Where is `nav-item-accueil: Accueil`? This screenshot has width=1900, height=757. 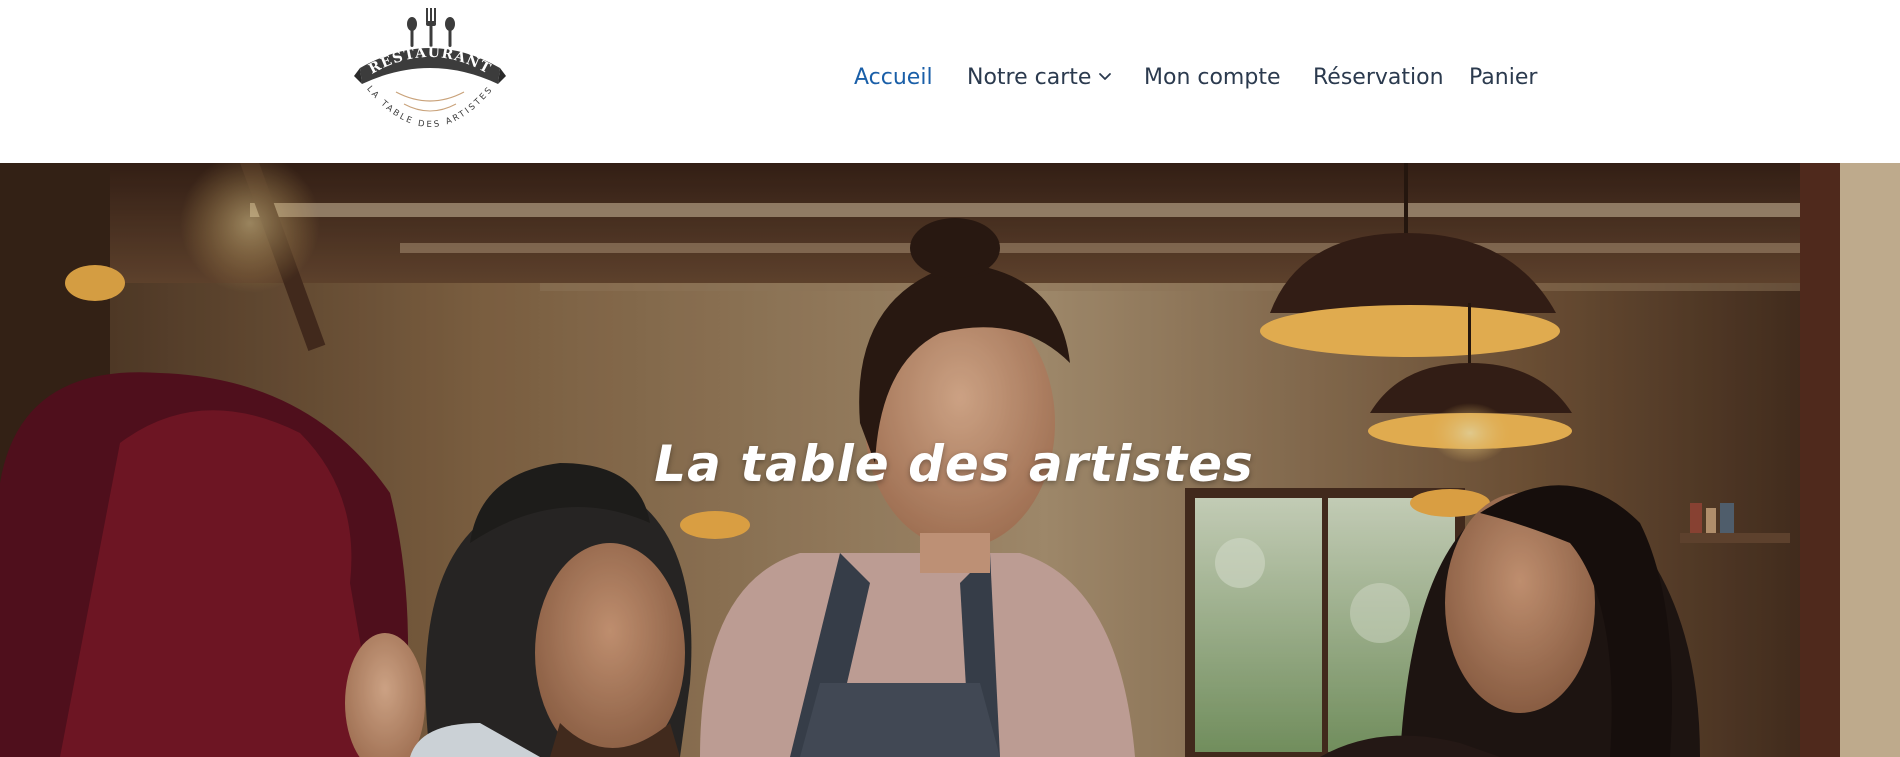 nav-item-accueil: Accueil is located at coordinates (893, 78).